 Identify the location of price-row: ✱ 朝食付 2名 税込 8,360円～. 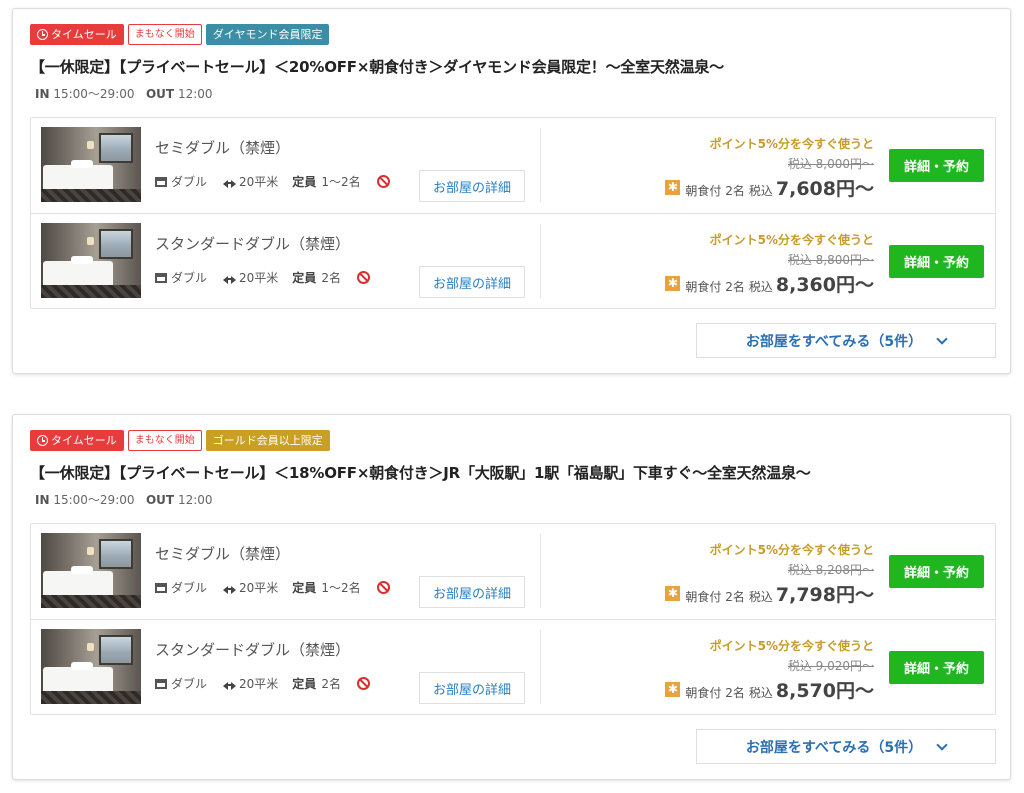
(769, 283).